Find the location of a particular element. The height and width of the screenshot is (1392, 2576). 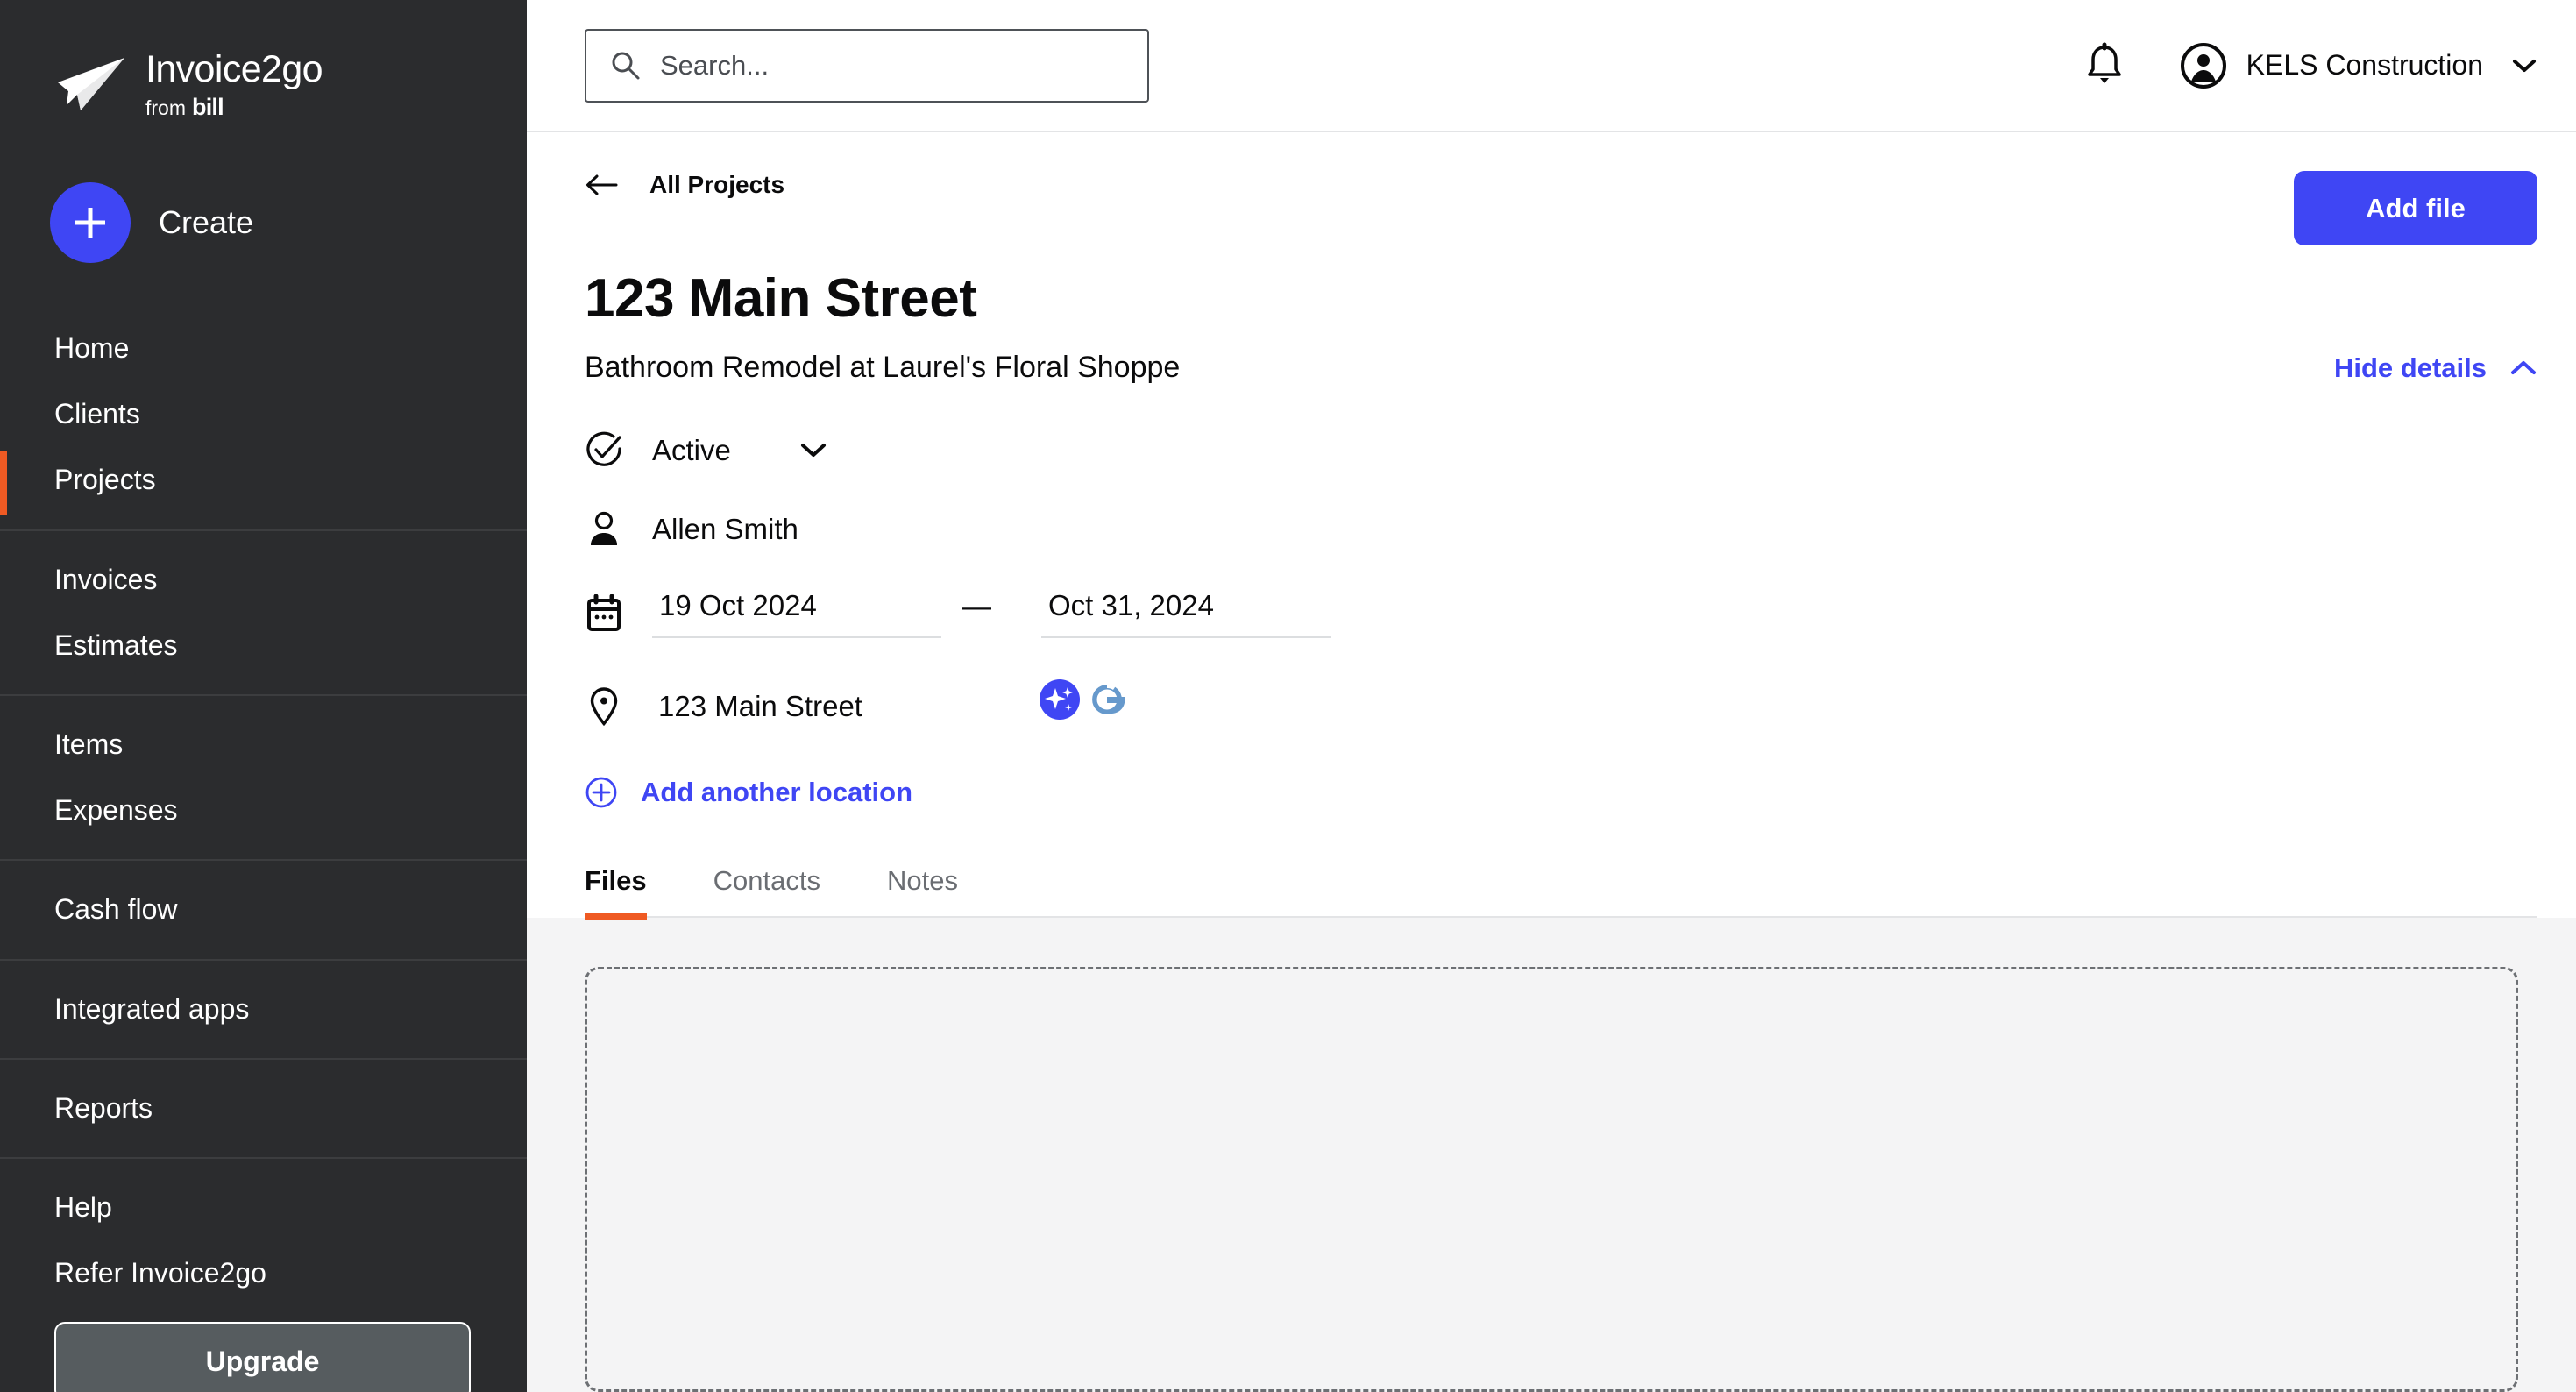

top-bar-right: KELS Construction is located at coordinates (2310, 65).